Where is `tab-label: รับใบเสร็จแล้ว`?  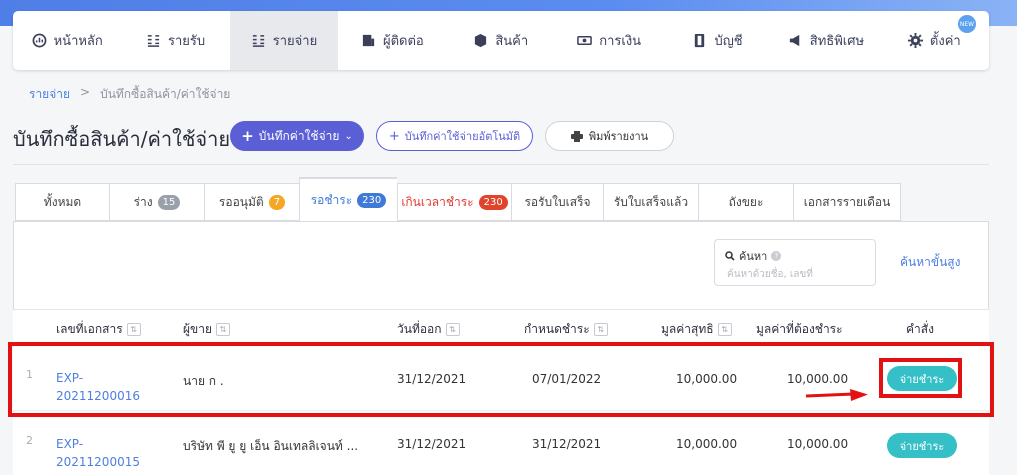
tab-label: รับใบเสร็จแล้ว is located at coordinates (651, 201).